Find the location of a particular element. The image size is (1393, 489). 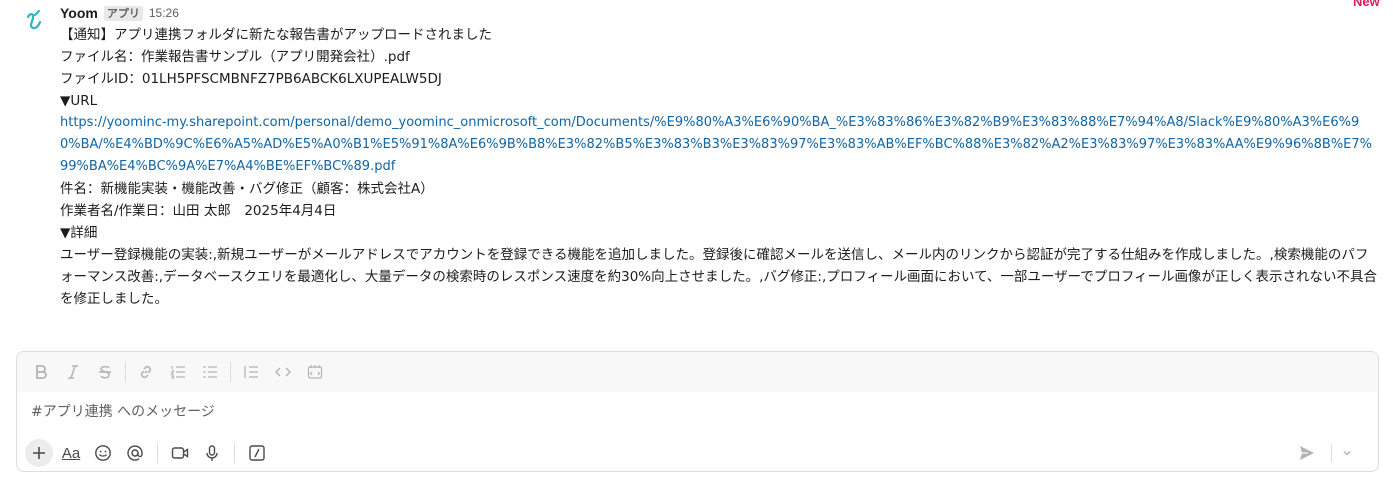

message-timestamp: 15:26 is located at coordinates (164, 13).